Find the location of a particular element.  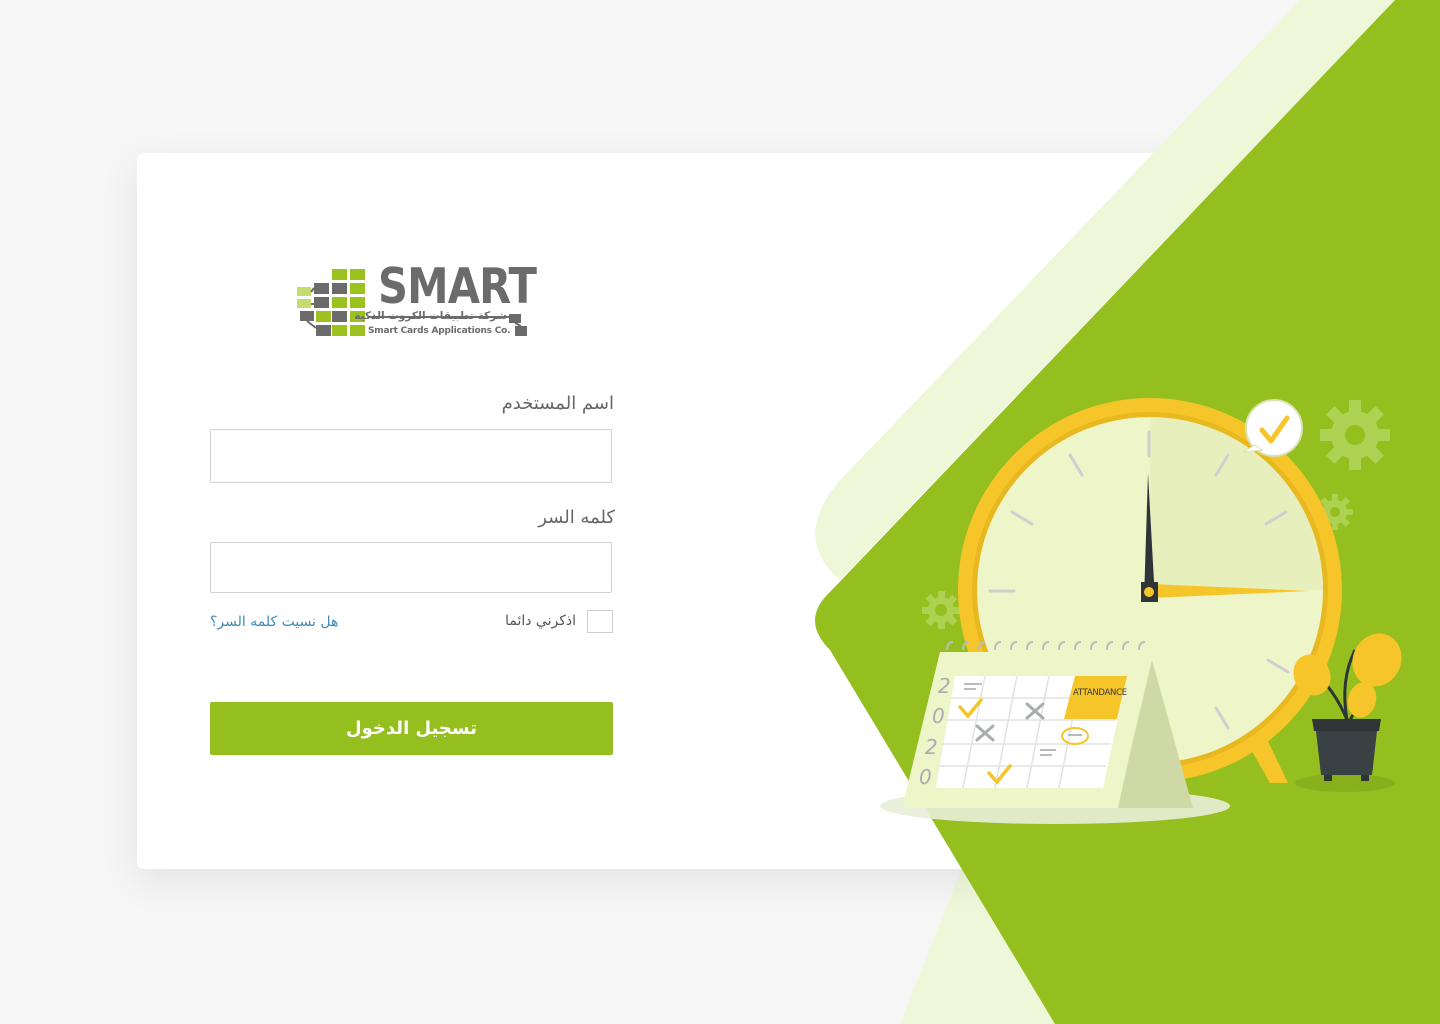

check-bubble-icon is located at coordinates (1272, 428).